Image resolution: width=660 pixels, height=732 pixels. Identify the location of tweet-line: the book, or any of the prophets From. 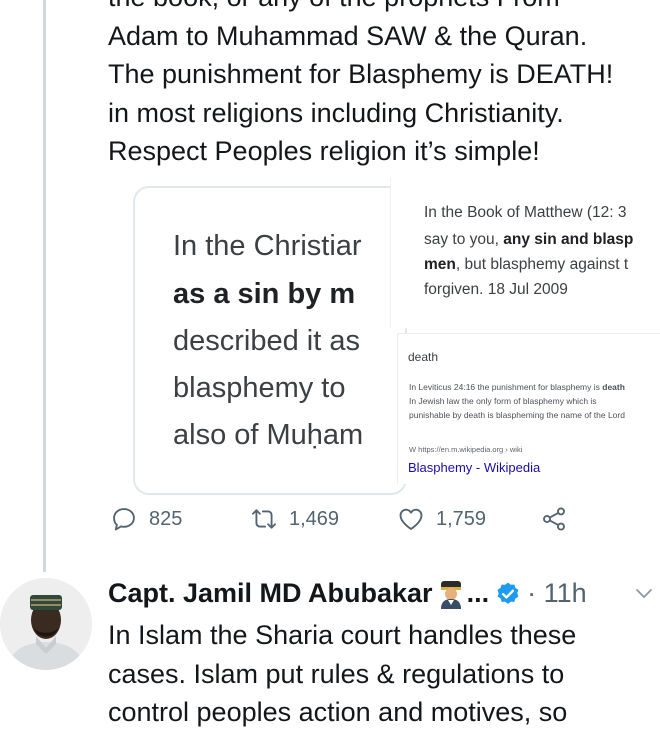
(380, 8).